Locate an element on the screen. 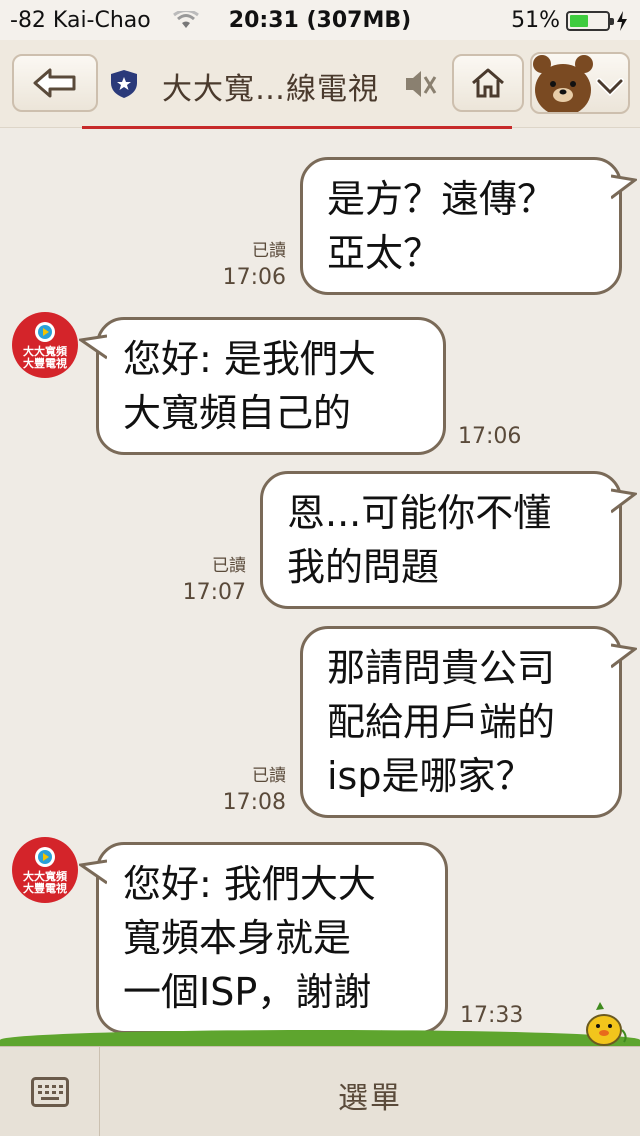  back-arrow-icon is located at coordinates (54, 83).